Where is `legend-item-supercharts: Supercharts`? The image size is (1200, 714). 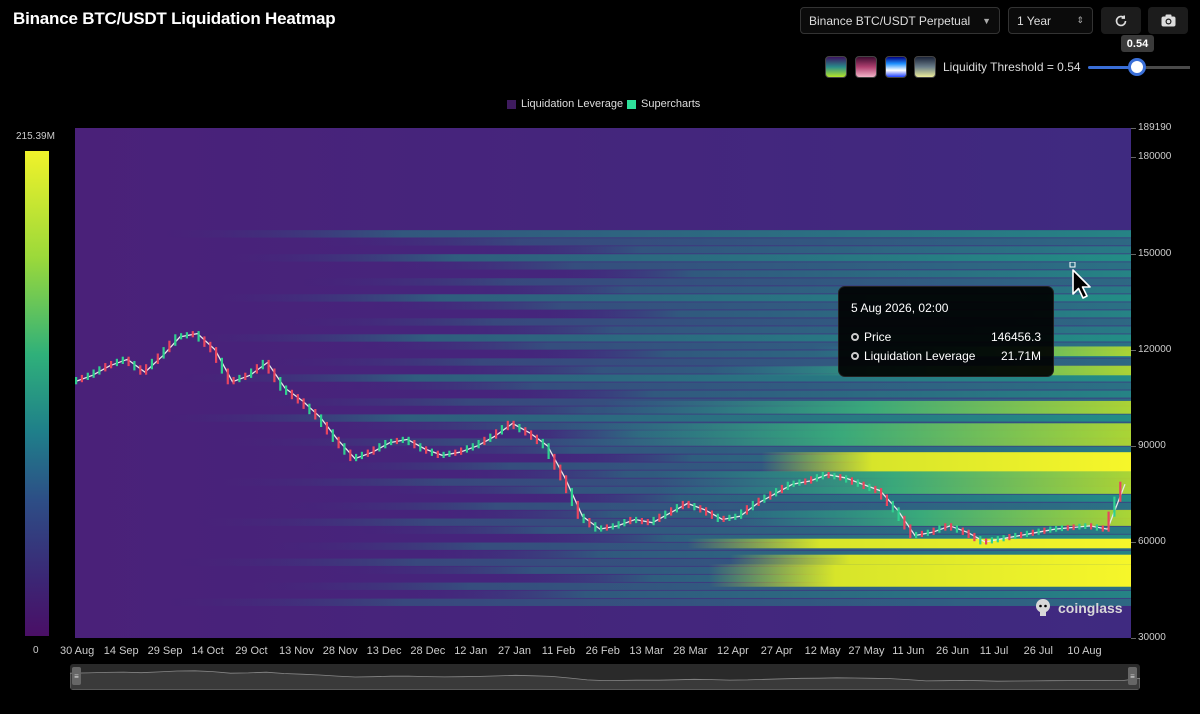 legend-item-supercharts: Supercharts is located at coordinates (663, 104).